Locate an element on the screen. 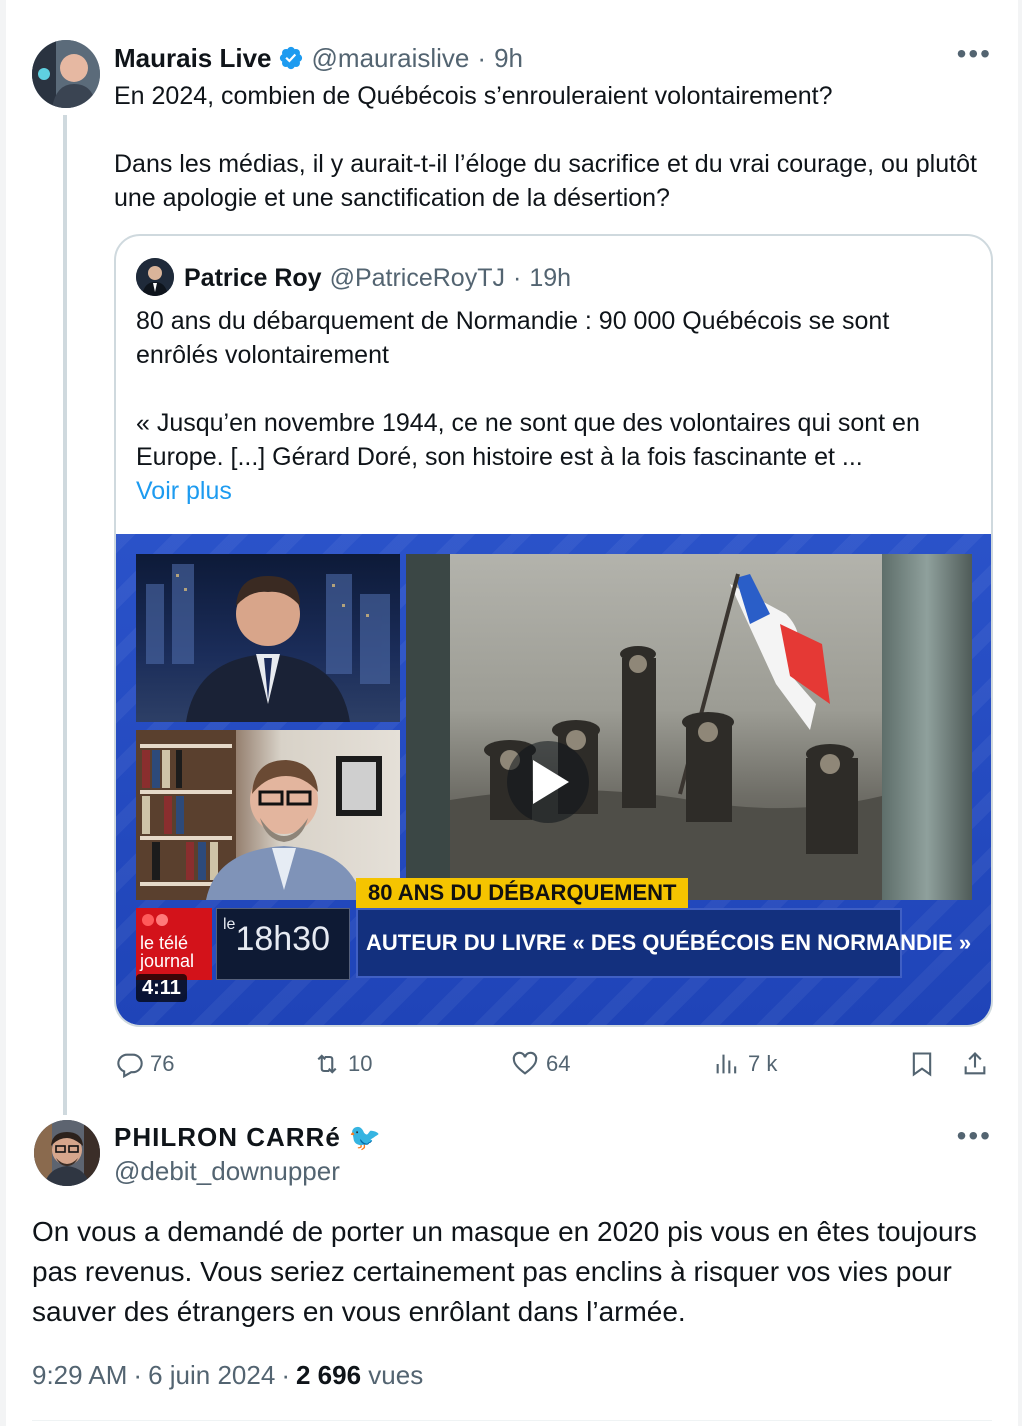 Image resolution: width=1022 pixels, height=1426 pixels. avatar-philron-carre is located at coordinates (67, 1153).